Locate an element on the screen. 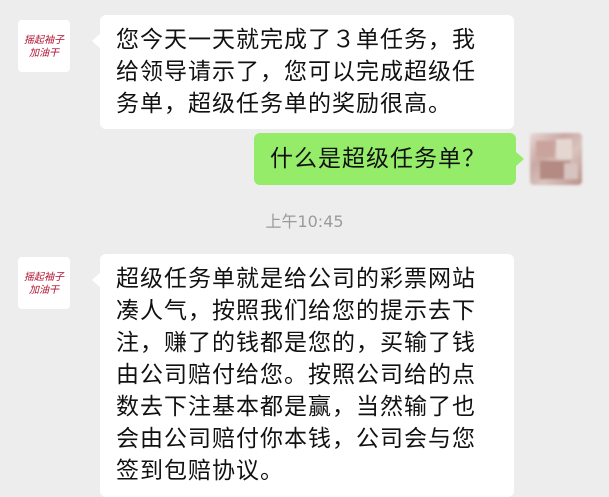 The height and width of the screenshot is (497, 609). message-line: 签到包赔协议。 is located at coordinates (200, 471).